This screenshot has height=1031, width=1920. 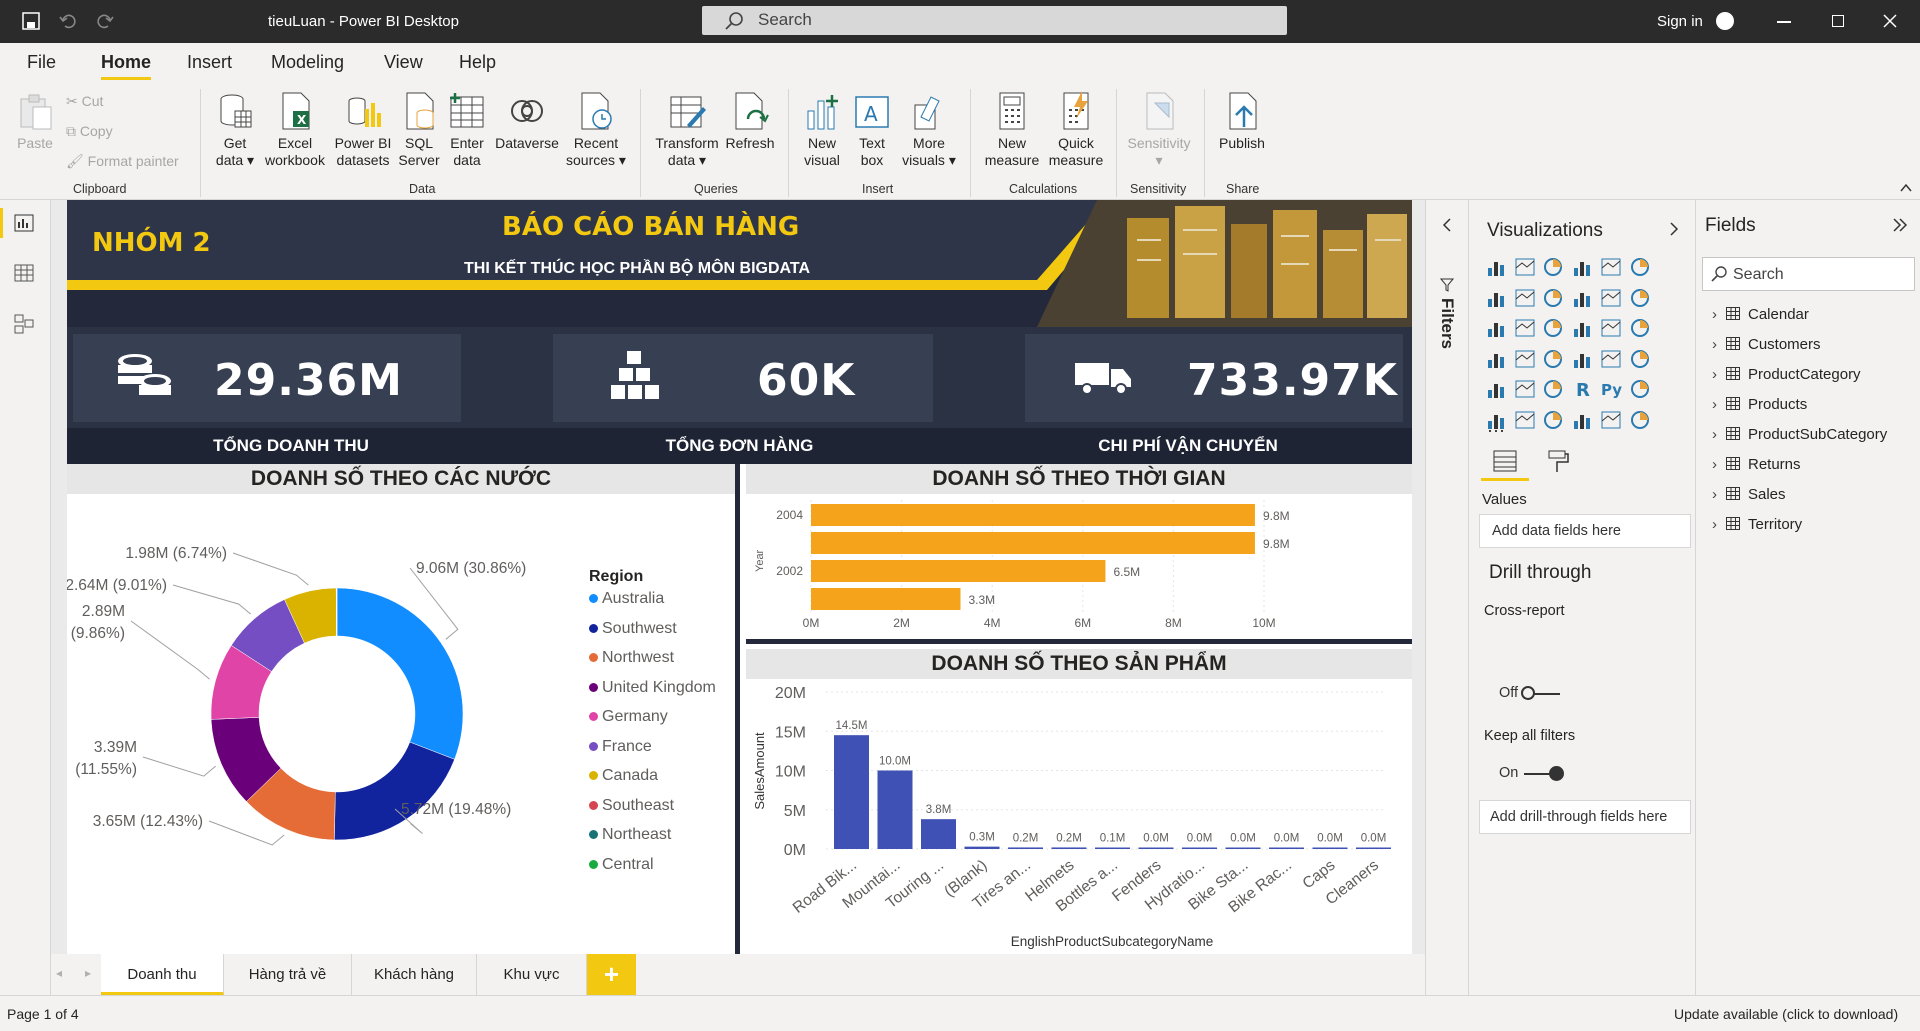 I want to click on map-icon, so click(x=1496, y=359).